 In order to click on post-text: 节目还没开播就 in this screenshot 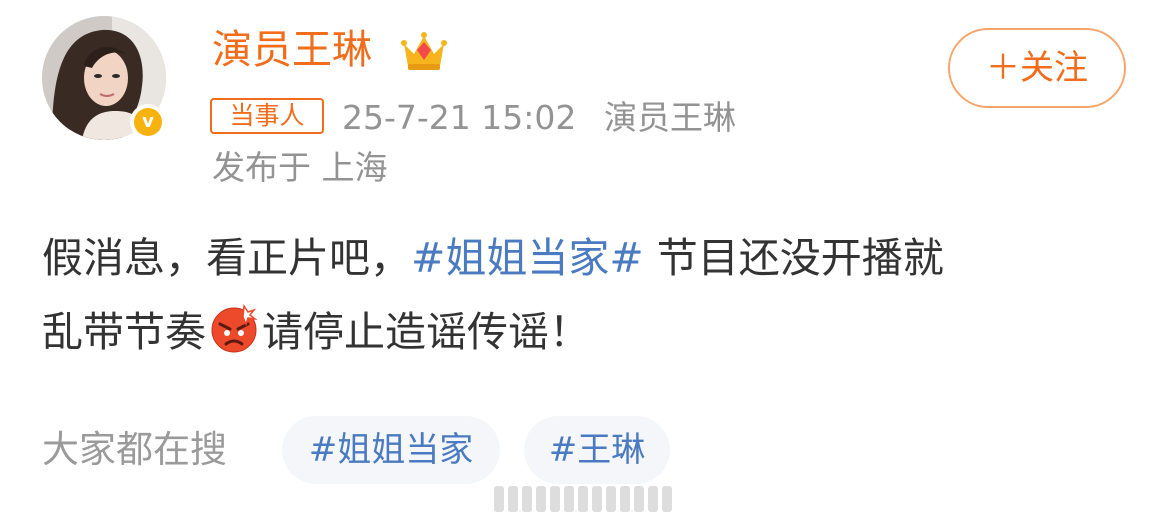, I will do `click(793, 258)`.